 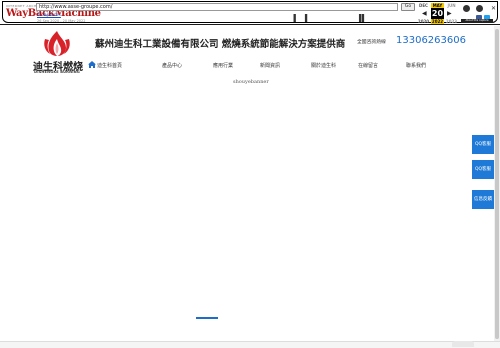 I want to click on wayback-captures-link: 4 captures, so click(x=49, y=15).